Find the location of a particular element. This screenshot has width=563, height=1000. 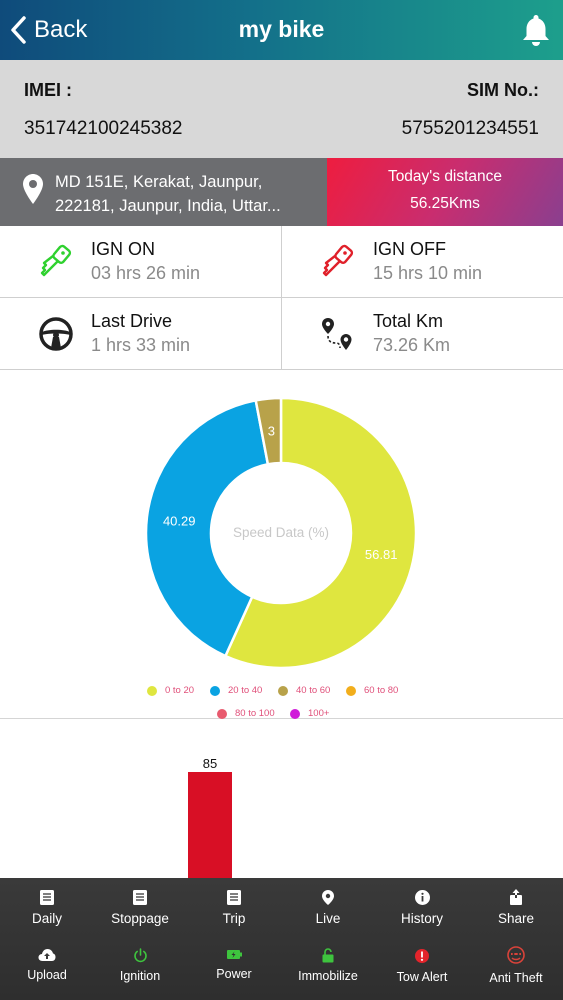

nav-share: Share is located at coordinates (516, 907).